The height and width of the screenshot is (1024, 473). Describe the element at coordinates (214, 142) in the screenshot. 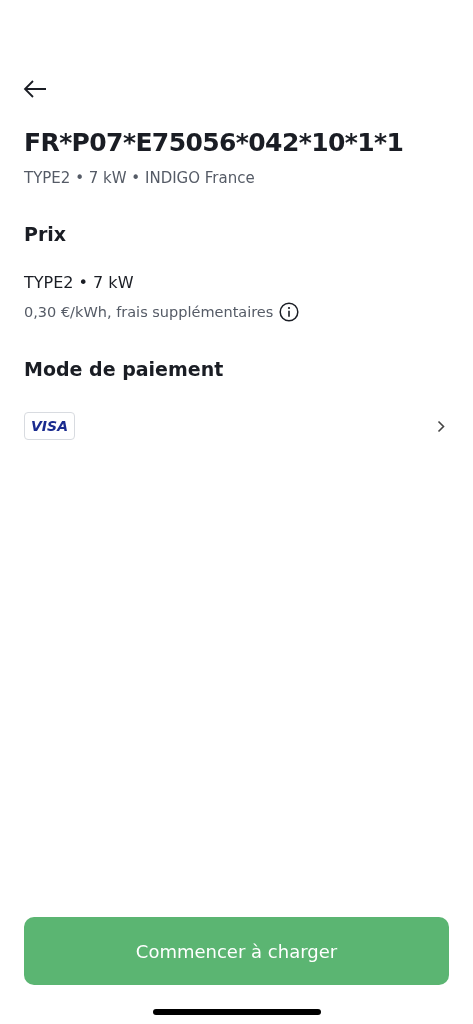

I see `charger-id-title: FR*P07*E75056*042*10*1*1` at that location.